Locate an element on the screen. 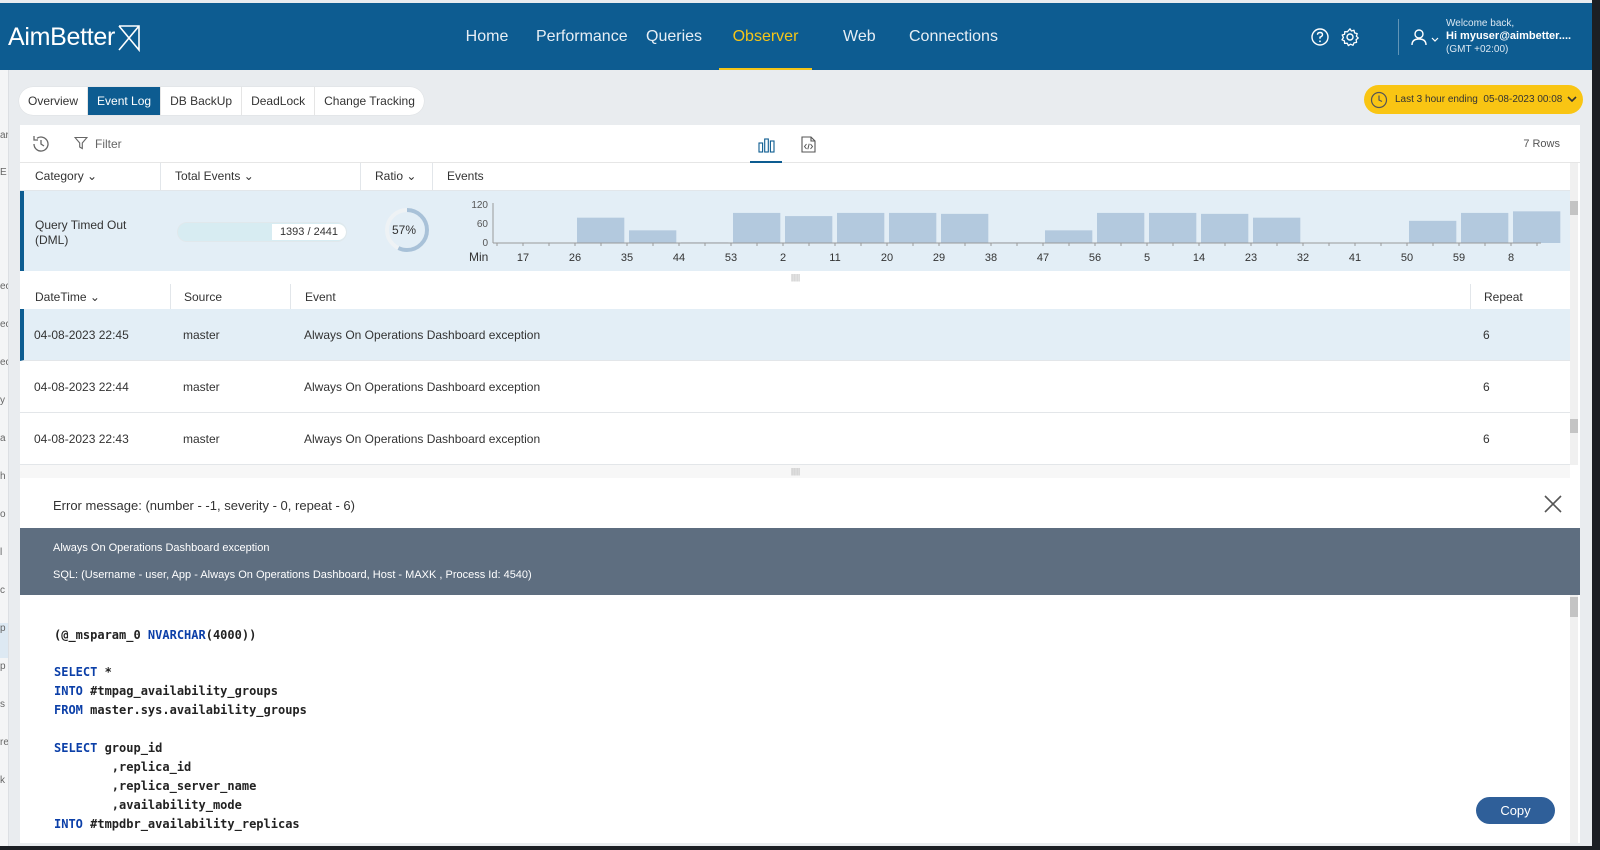  x-tick-label: 5 is located at coordinates (1147, 258).